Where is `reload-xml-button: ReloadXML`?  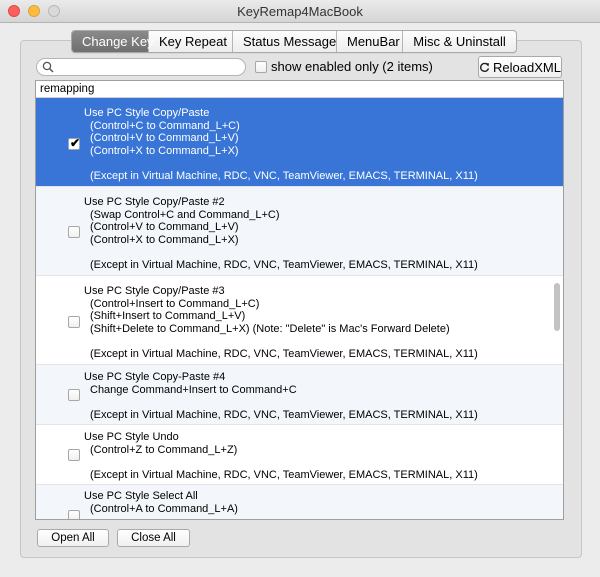 reload-xml-button: ReloadXML is located at coordinates (520, 67).